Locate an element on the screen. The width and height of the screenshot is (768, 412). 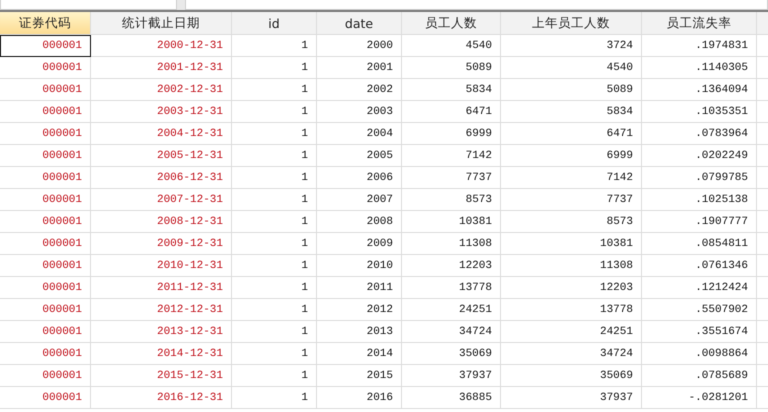
column-header: 上年员工人数 is located at coordinates (571, 23).